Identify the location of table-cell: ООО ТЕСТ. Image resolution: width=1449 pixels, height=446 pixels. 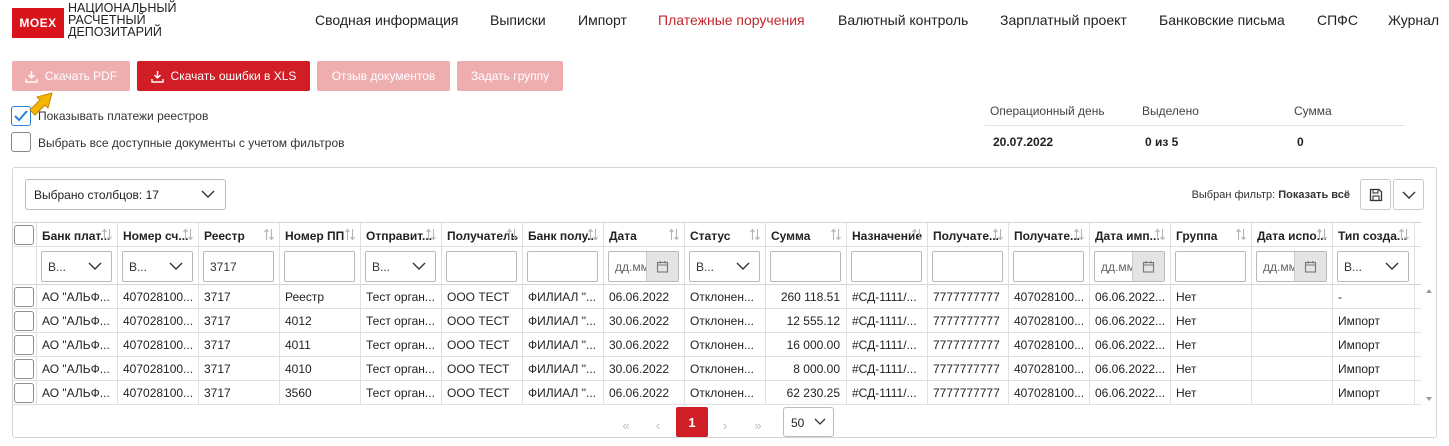
(482, 368).